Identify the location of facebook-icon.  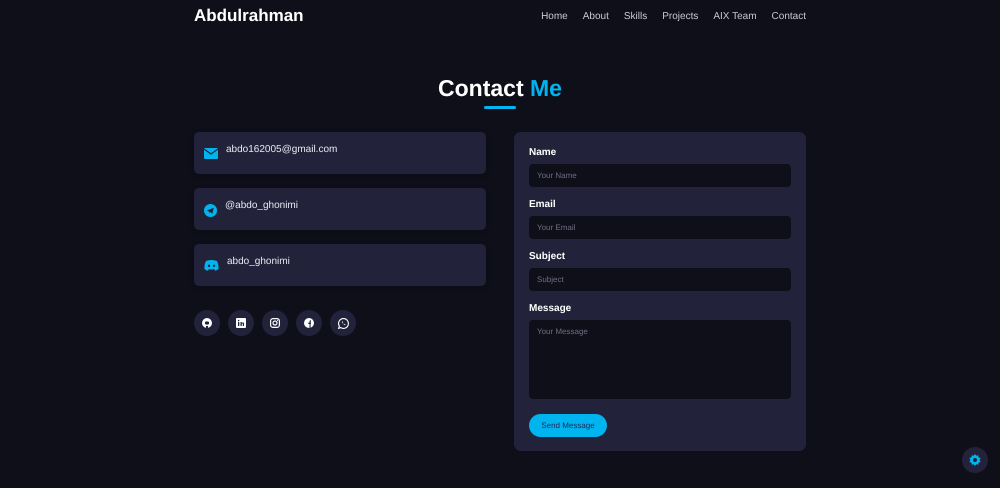
(309, 323).